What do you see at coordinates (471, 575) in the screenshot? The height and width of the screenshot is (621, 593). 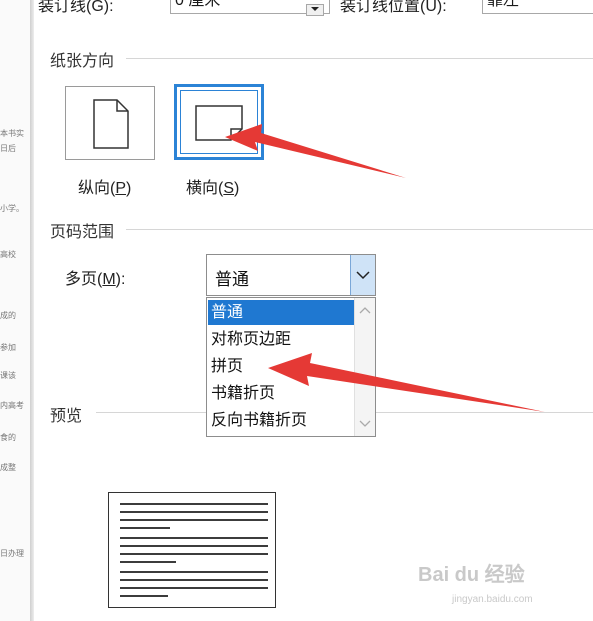 I see `watermark-brand: Bai du 经验` at bounding box center [471, 575].